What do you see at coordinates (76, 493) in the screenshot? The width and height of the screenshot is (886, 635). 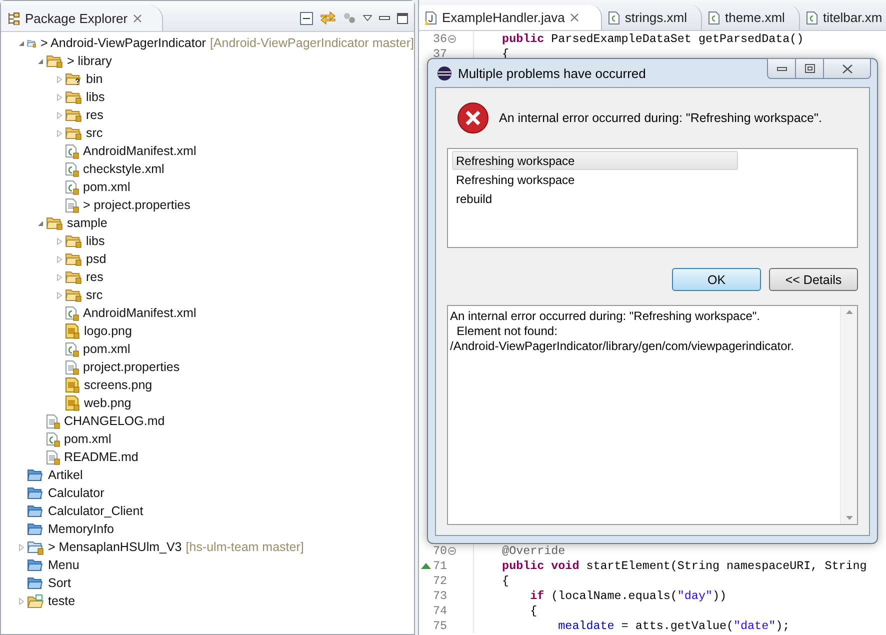 I see `tree-item-label: Calculator` at bounding box center [76, 493].